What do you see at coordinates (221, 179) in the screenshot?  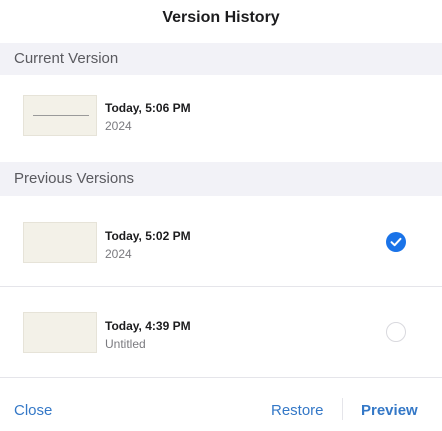 I see `previous-versions-header: Previous Versions` at bounding box center [221, 179].